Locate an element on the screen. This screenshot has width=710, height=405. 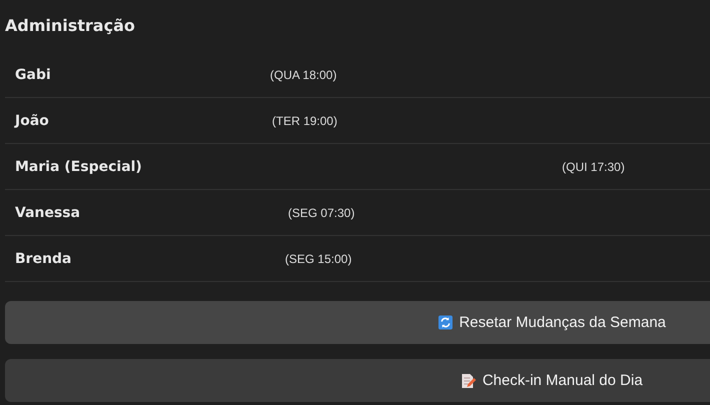
schedule-time: (TER 19:00) is located at coordinates (305, 121).